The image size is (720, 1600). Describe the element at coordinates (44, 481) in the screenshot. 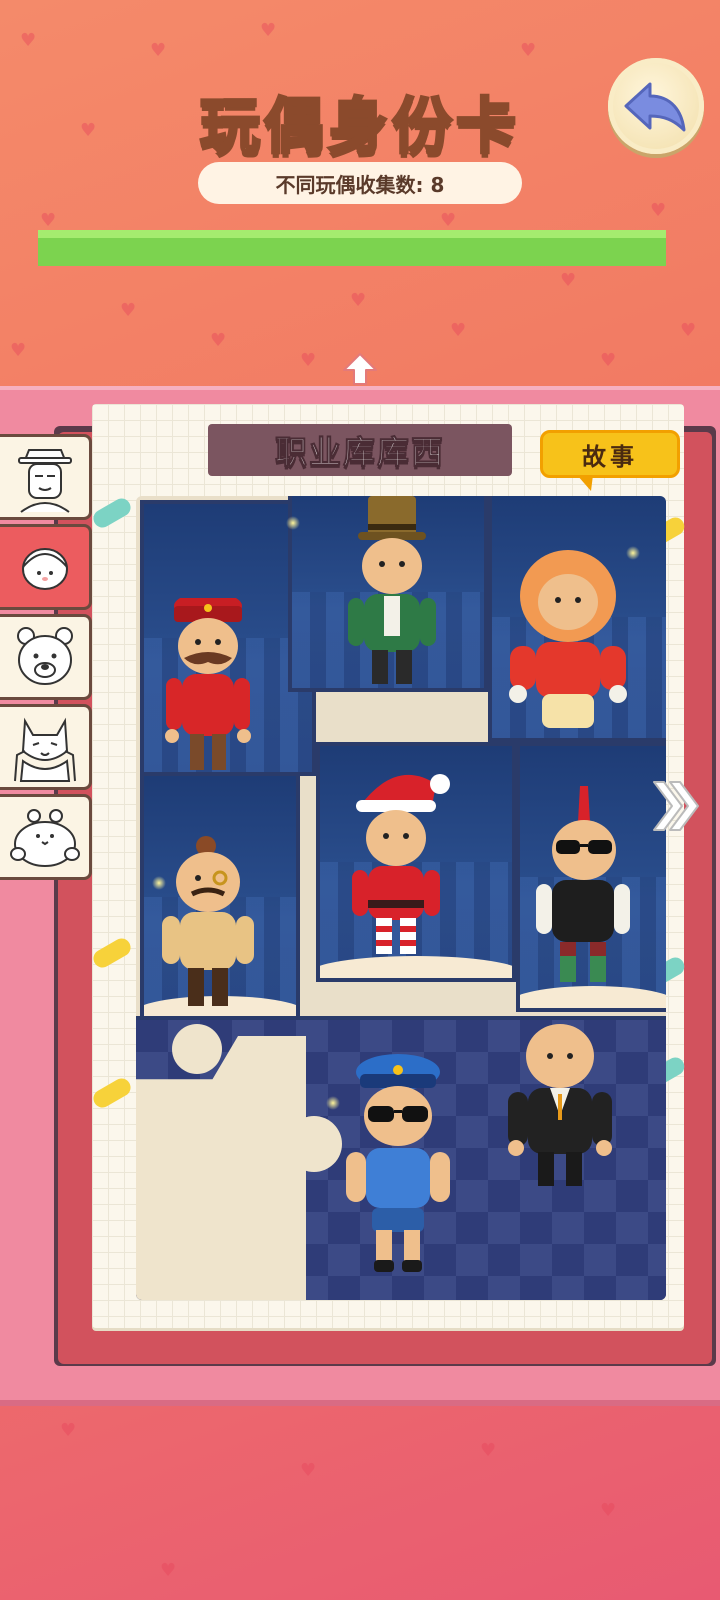

I see `old-man-icon` at that location.